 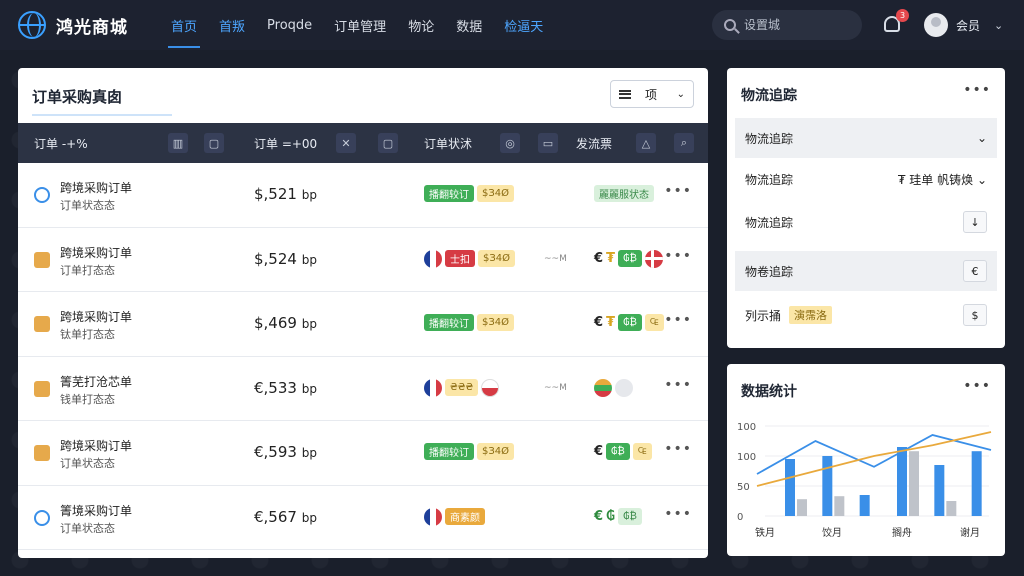 What do you see at coordinates (88, 25) in the screenshot?
I see `brand: 鸿光商城` at bounding box center [88, 25].